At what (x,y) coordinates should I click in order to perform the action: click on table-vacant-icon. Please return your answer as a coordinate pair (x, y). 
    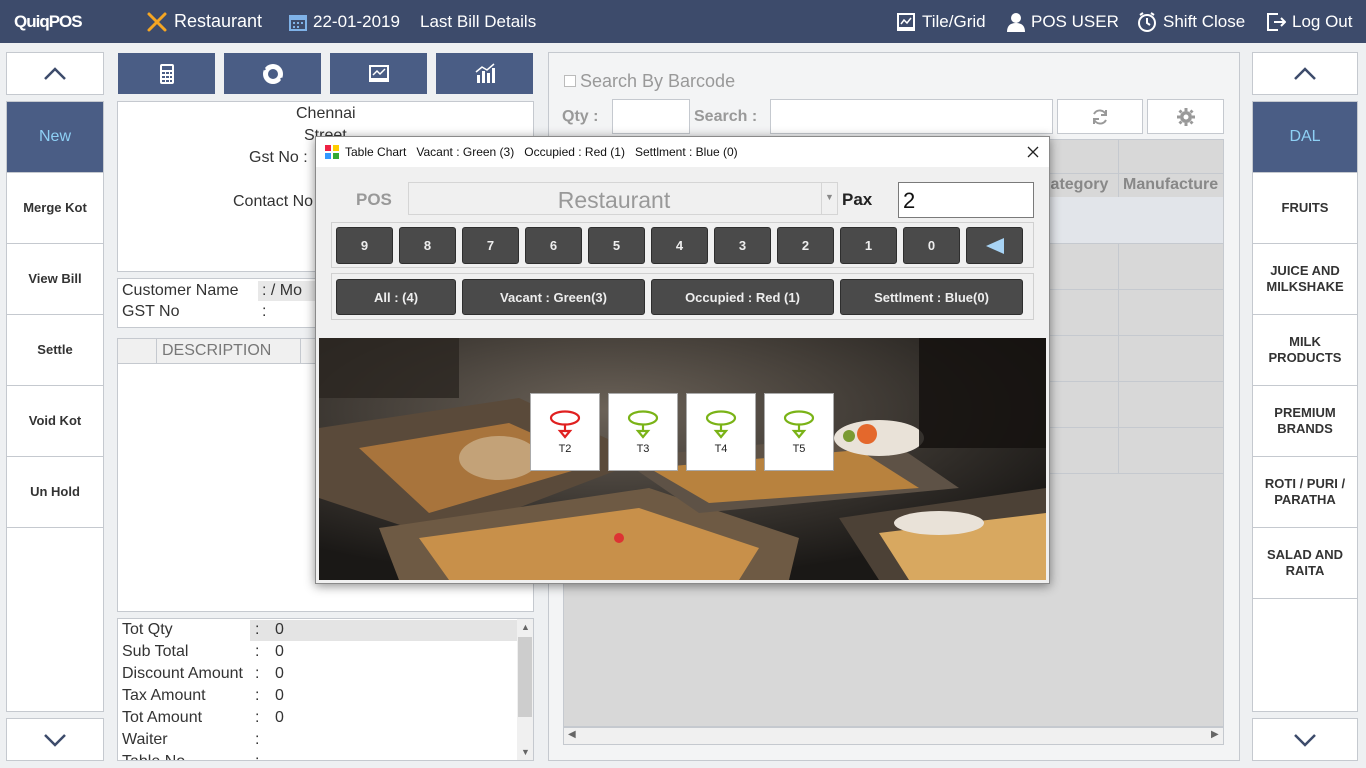
    Looking at the image, I should click on (643, 424).